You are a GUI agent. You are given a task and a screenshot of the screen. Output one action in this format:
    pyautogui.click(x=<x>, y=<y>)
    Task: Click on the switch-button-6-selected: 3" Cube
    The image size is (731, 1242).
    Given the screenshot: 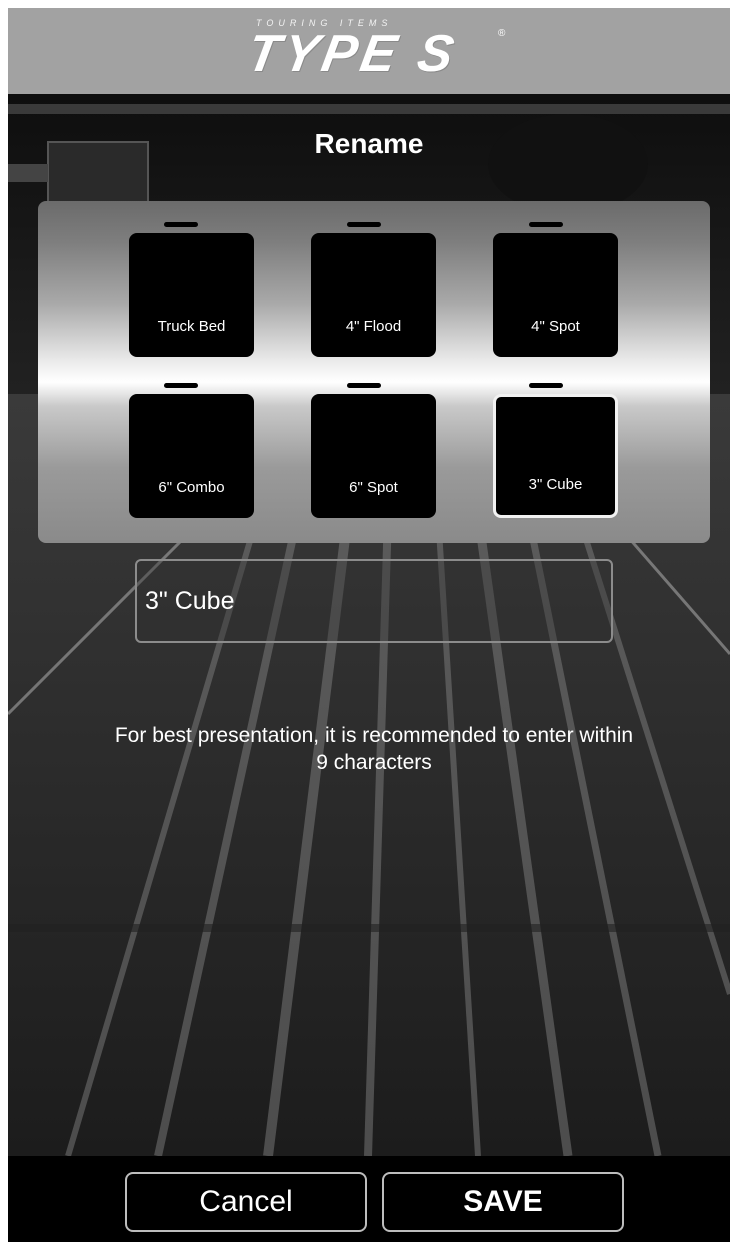 What is the action you would take?
    pyautogui.click(x=555, y=456)
    